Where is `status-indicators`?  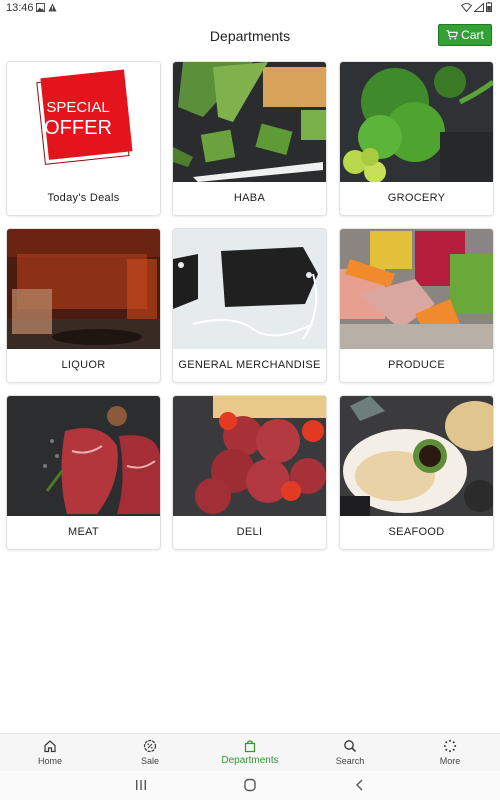
status-indicators is located at coordinates (476, 7).